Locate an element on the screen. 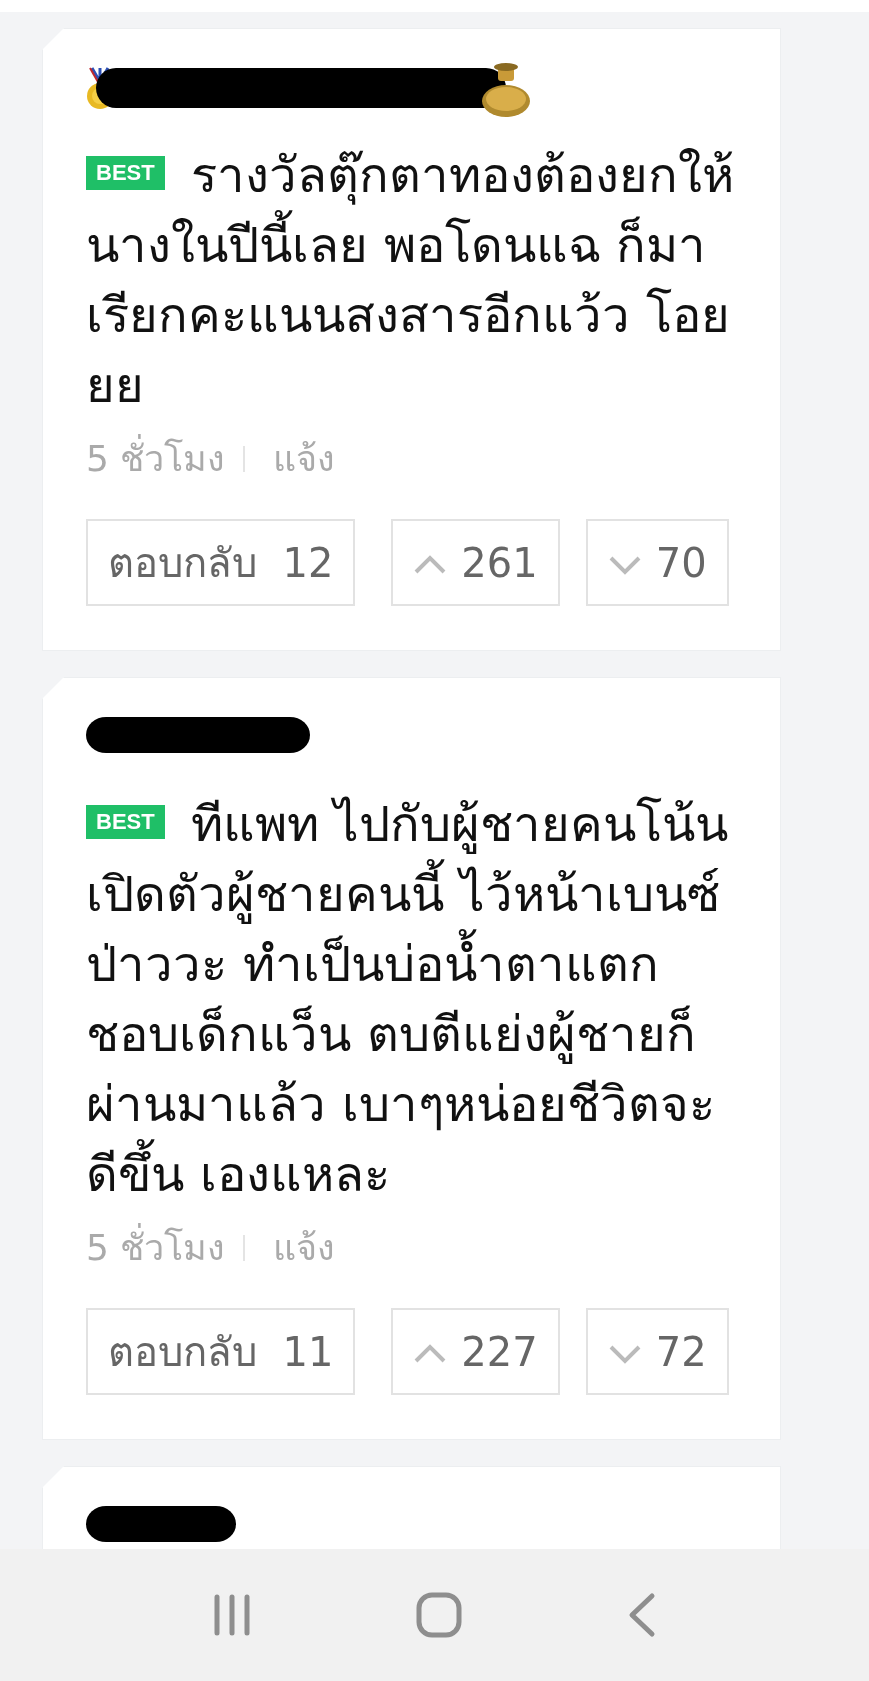  reply-button: ตอบกลับ 12 is located at coordinates (221, 562).